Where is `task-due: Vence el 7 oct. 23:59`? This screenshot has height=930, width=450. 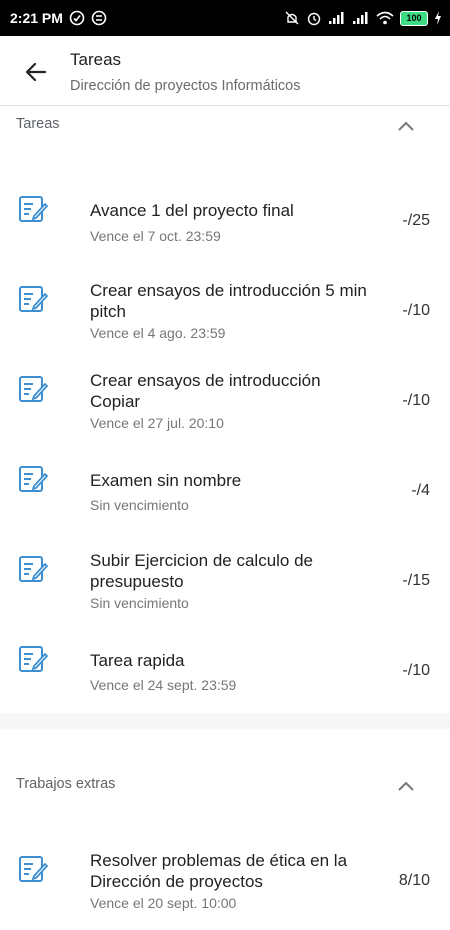
task-due: Vence el 7 oct. 23:59 is located at coordinates (155, 236).